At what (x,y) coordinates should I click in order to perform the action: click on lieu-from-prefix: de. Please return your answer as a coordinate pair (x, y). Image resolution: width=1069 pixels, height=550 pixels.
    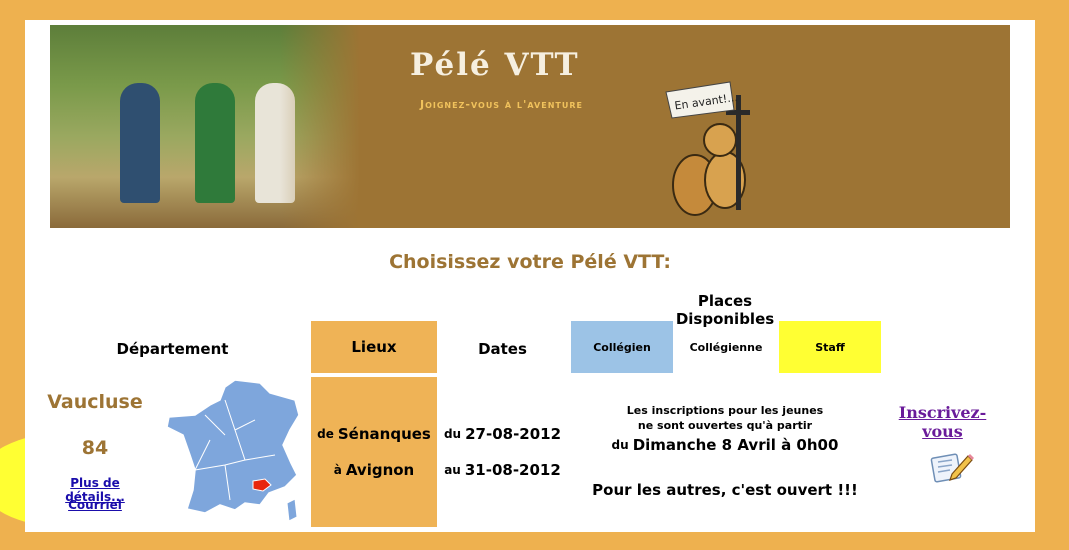
    Looking at the image, I should click on (325, 434).